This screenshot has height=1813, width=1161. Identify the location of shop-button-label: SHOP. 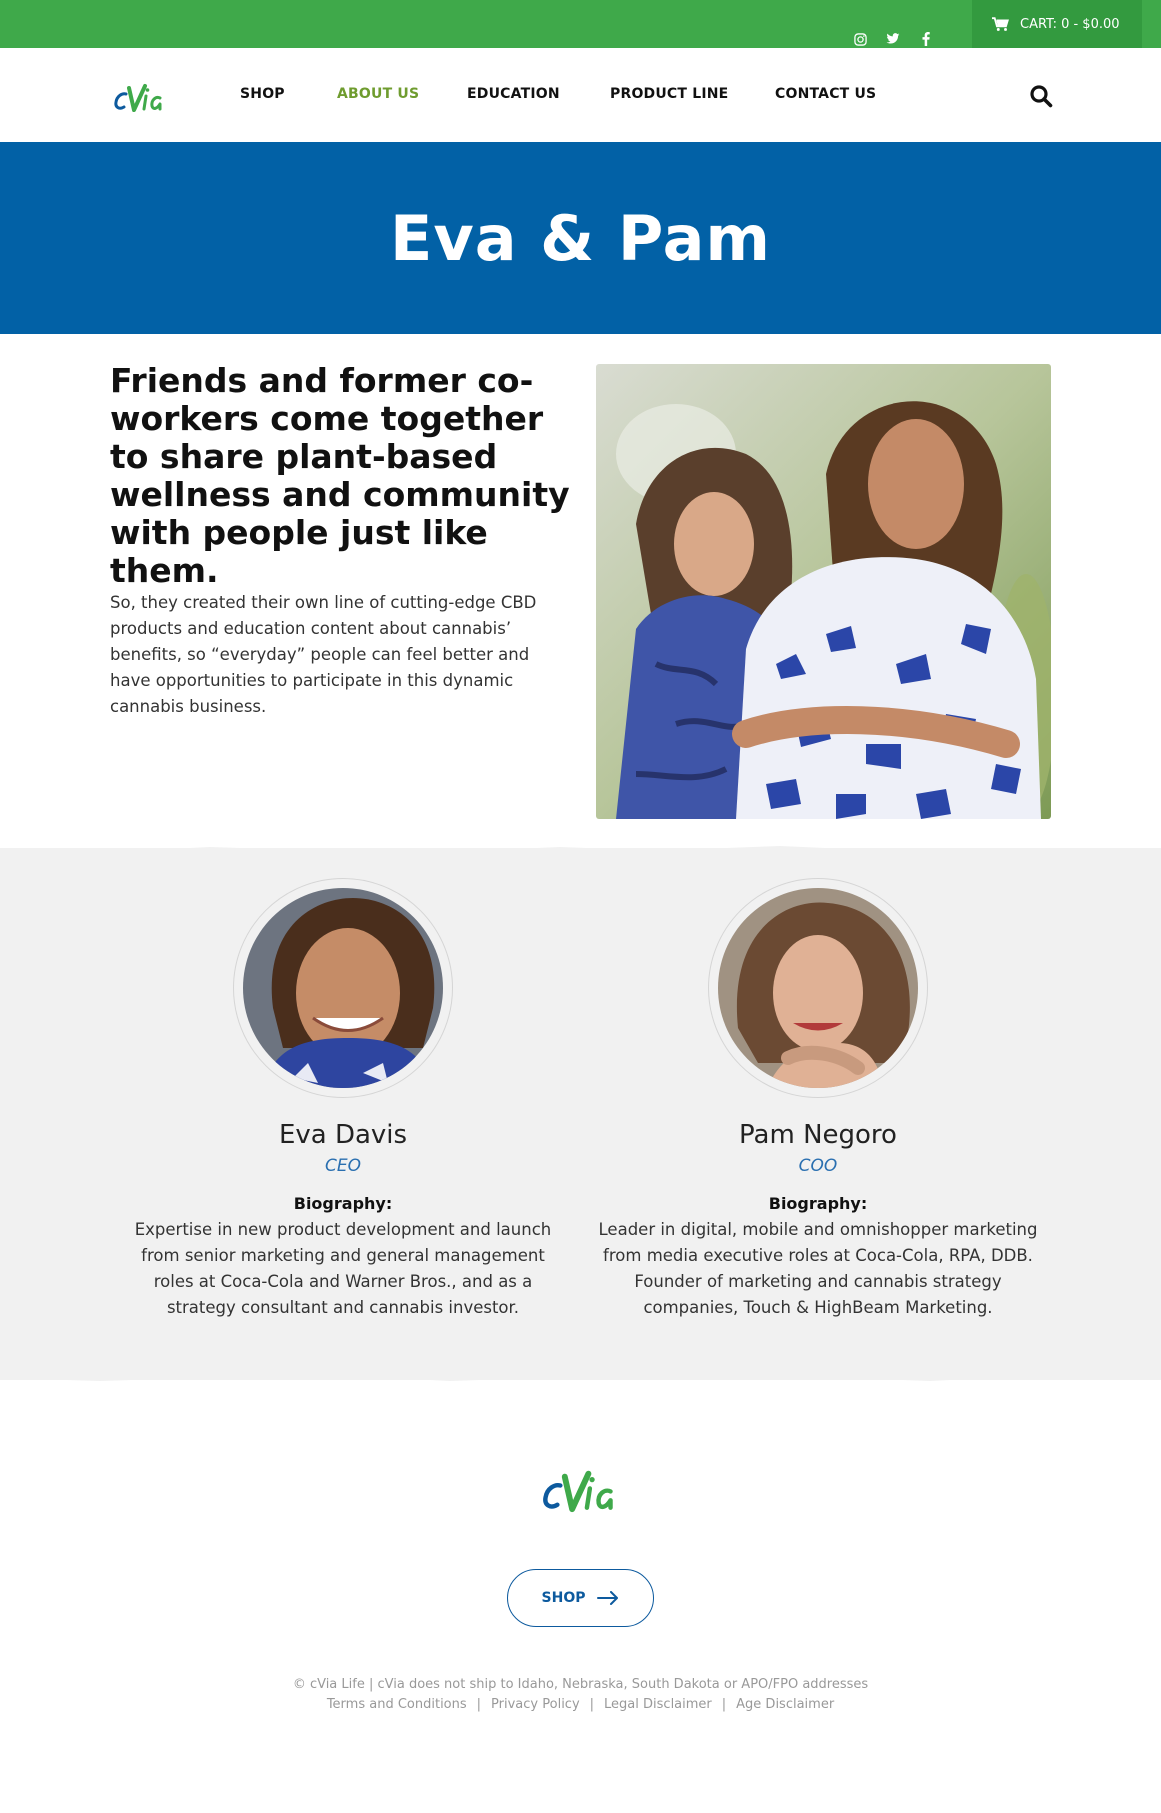
(563, 1598).